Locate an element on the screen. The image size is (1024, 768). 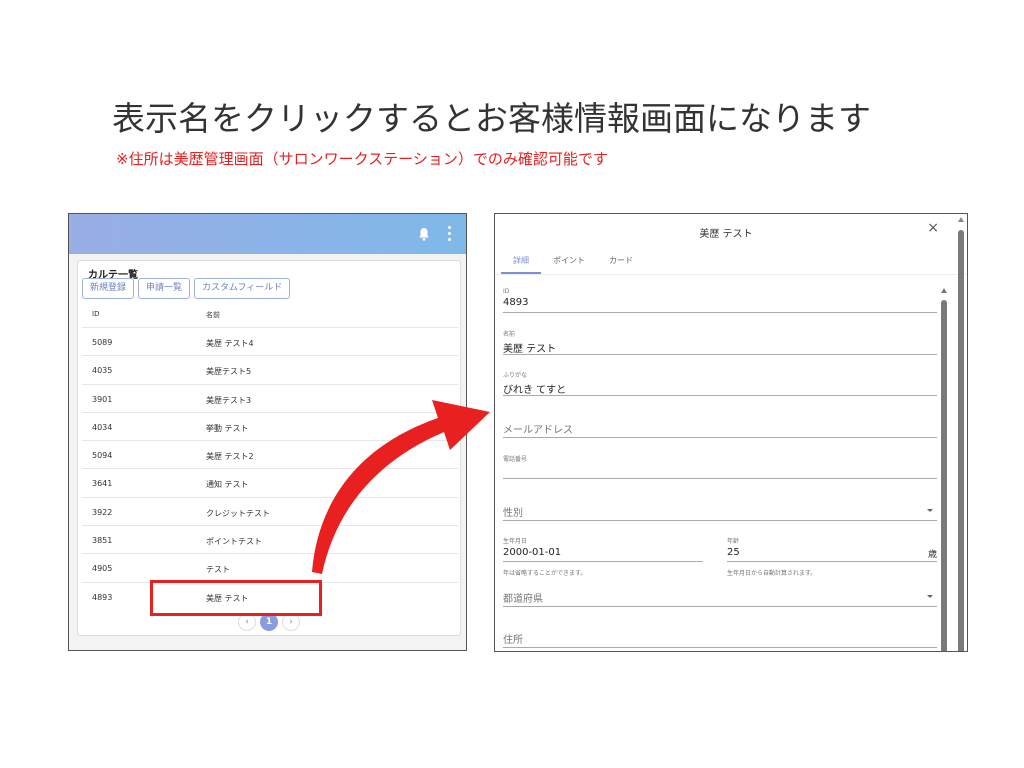
column-header-id: ID is located at coordinates (95, 314).